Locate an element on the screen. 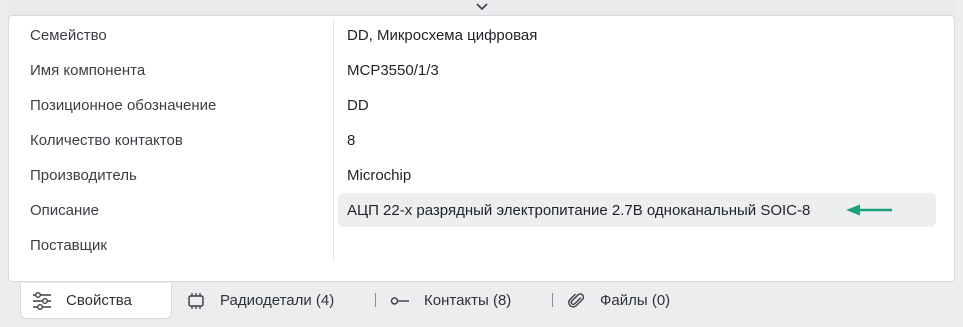  property-label: Количество контактов is located at coordinates (106, 140).